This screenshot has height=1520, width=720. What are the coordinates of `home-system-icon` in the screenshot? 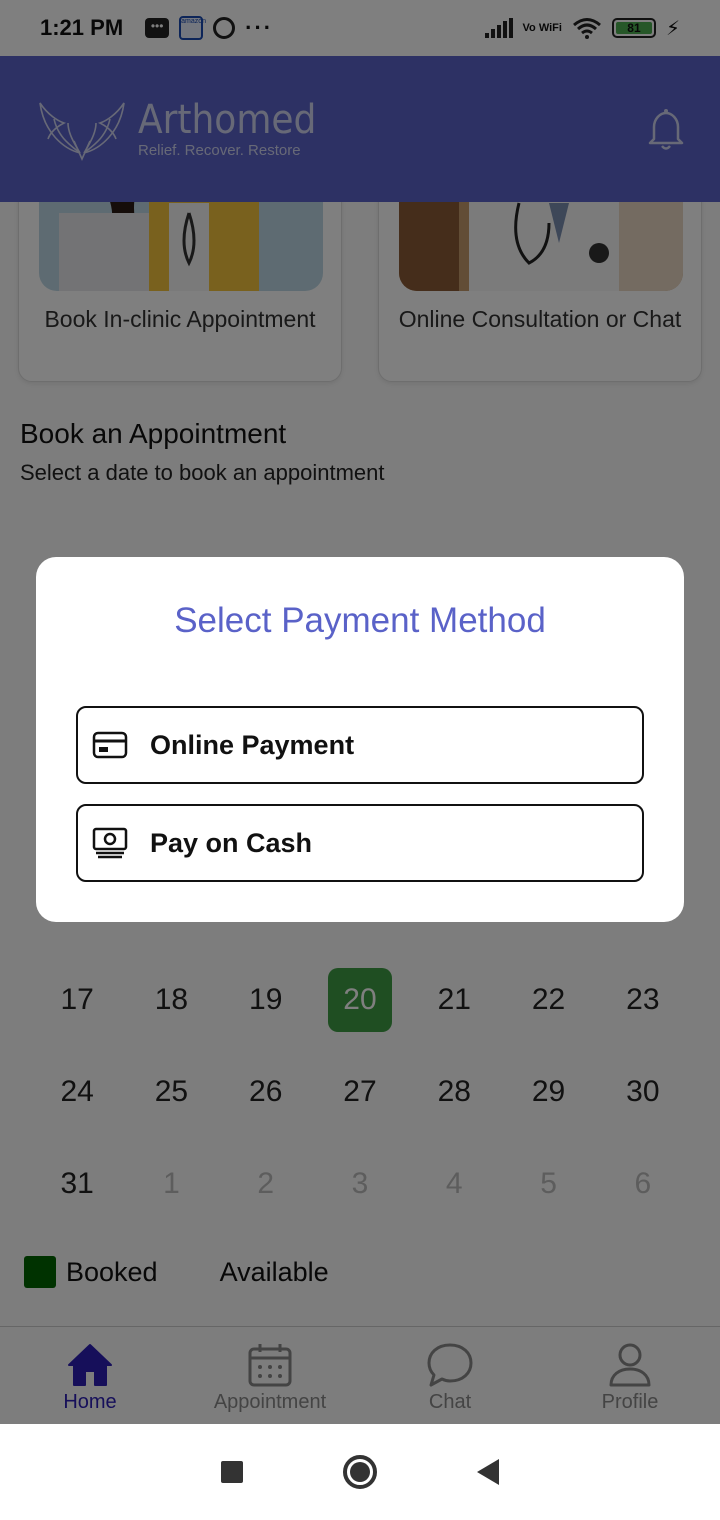 It's located at (360, 1472).